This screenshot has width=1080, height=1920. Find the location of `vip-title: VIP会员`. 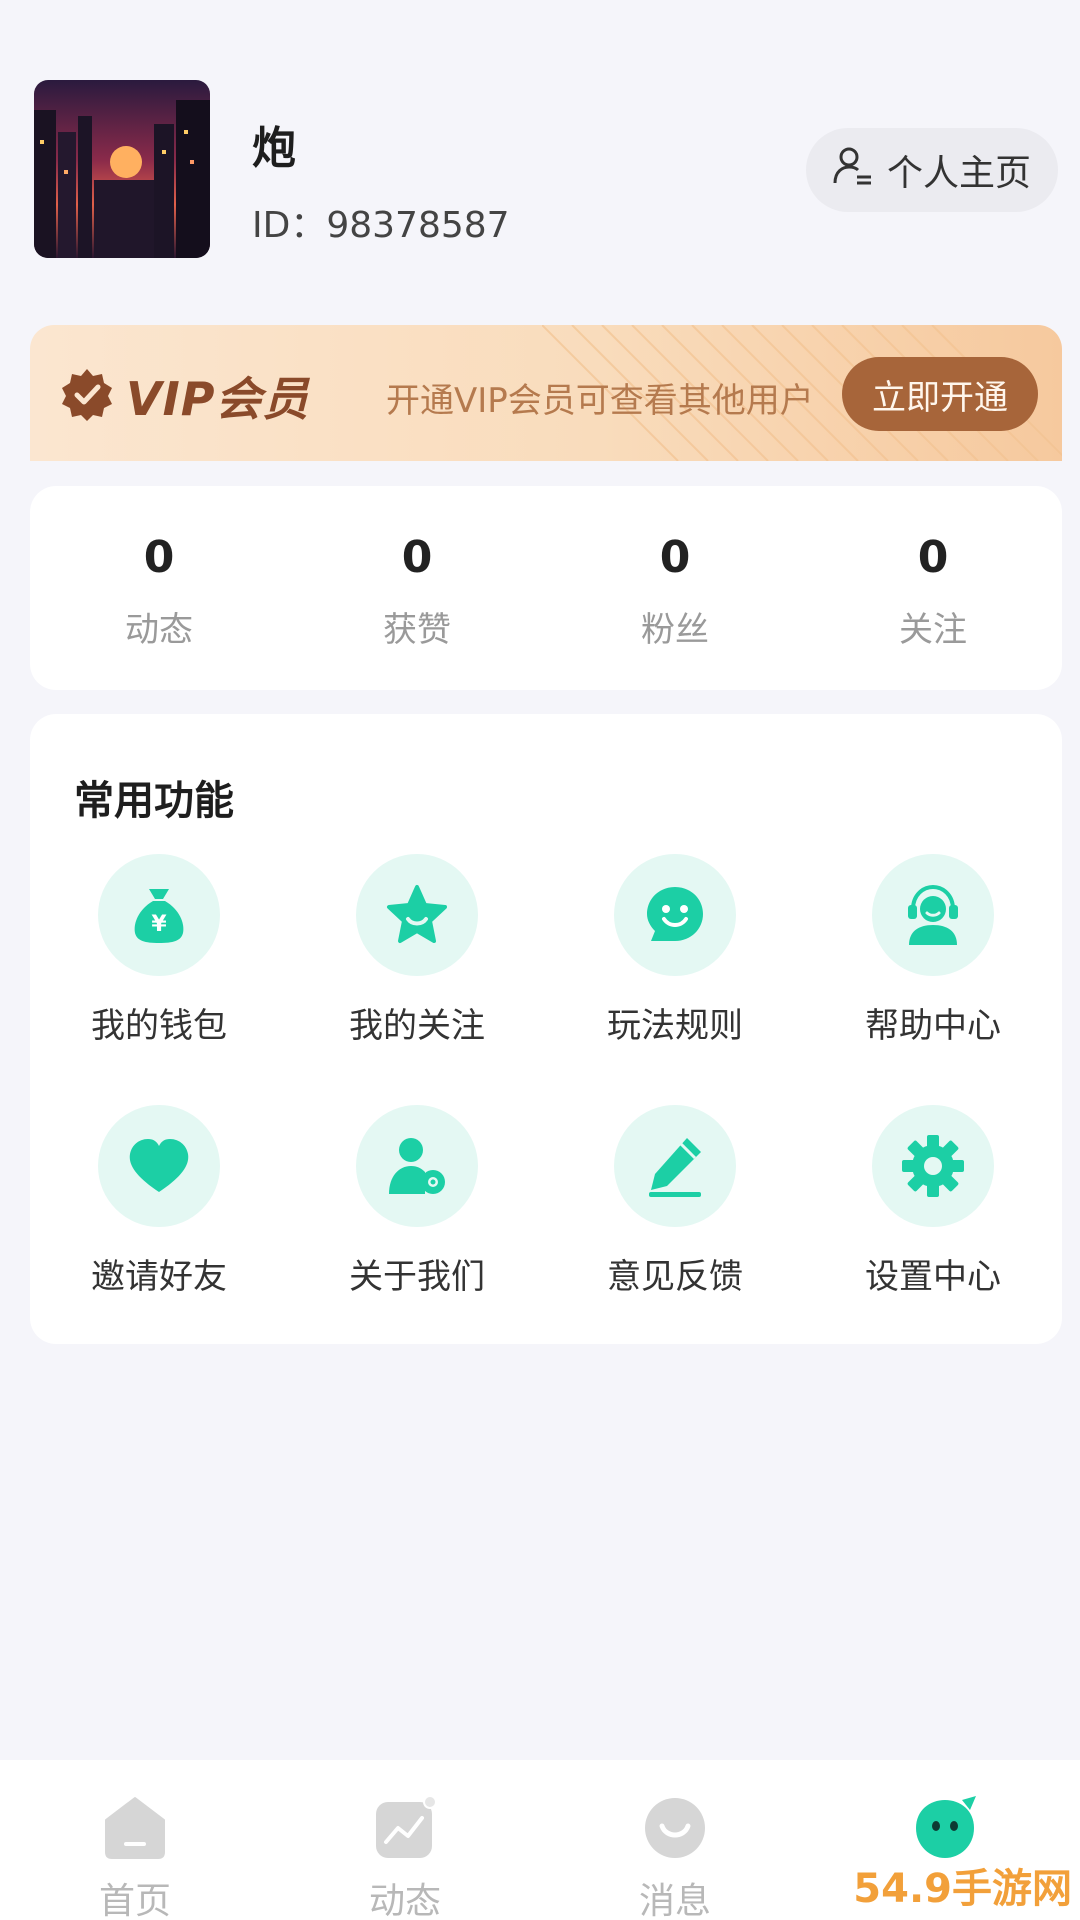

vip-title: VIP会员 is located at coordinates (218, 399).